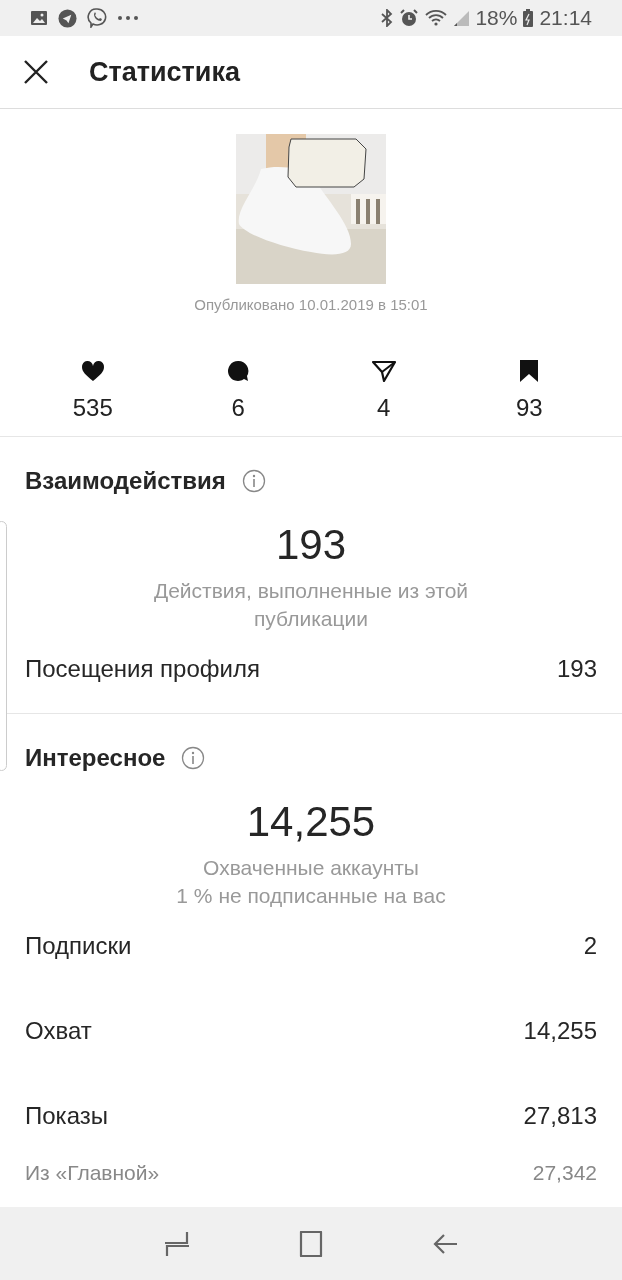  Describe the element at coordinates (39, 18) in the screenshot. I see `gallery-icon` at that location.